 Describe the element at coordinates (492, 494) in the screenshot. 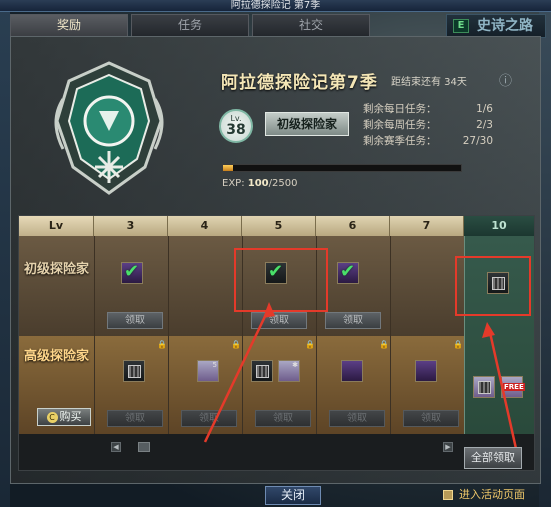

I see `event-page-label: 进入活动页面` at that location.